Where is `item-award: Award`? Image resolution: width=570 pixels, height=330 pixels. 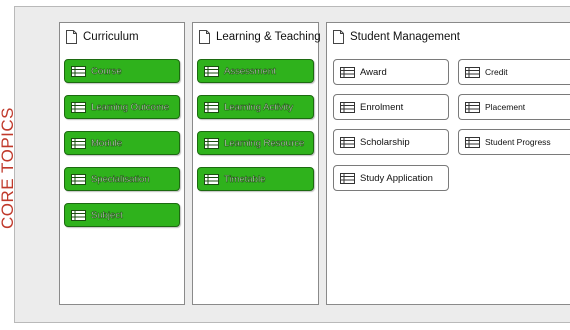
item-award: Award is located at coordinates (391, 72).